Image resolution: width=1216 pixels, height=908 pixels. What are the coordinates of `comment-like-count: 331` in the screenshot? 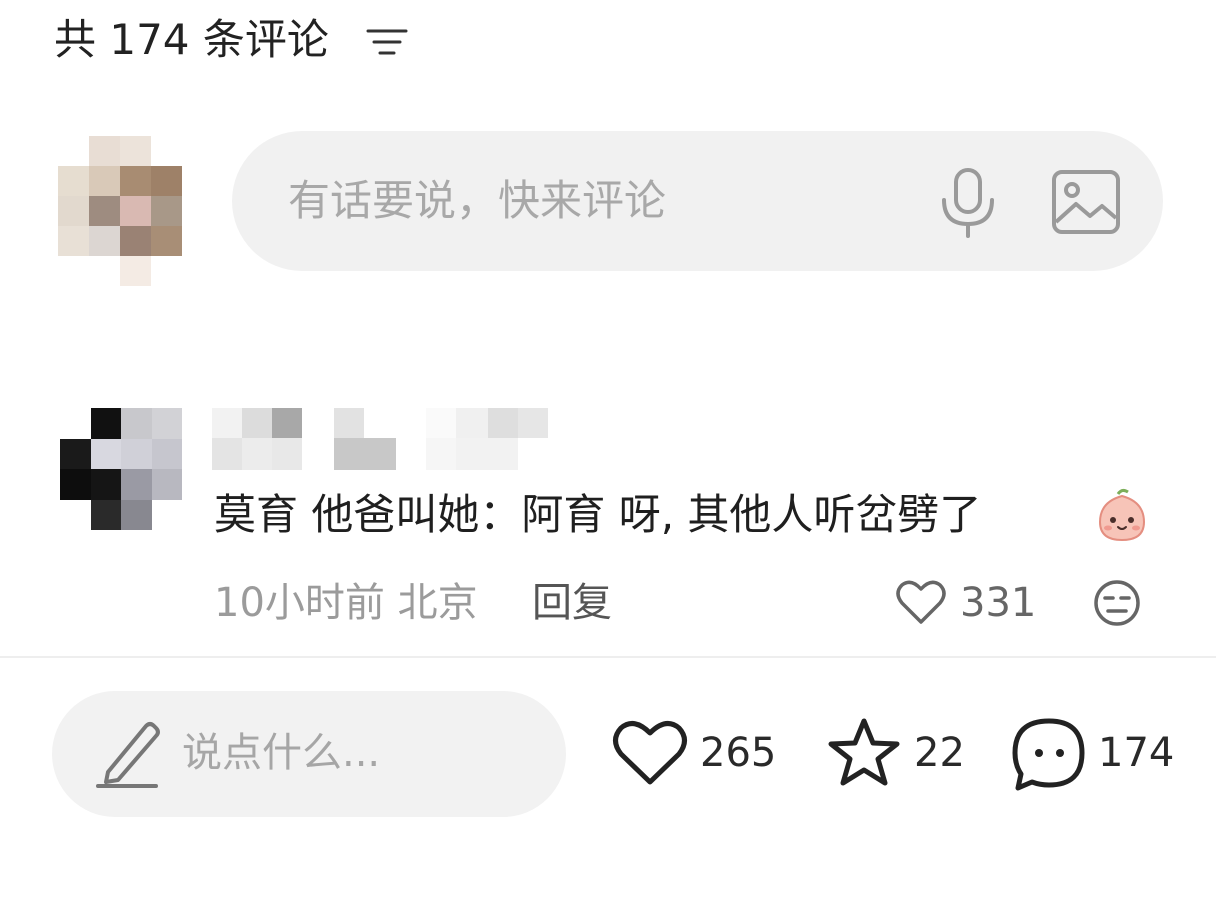 It's located at (998, 603).